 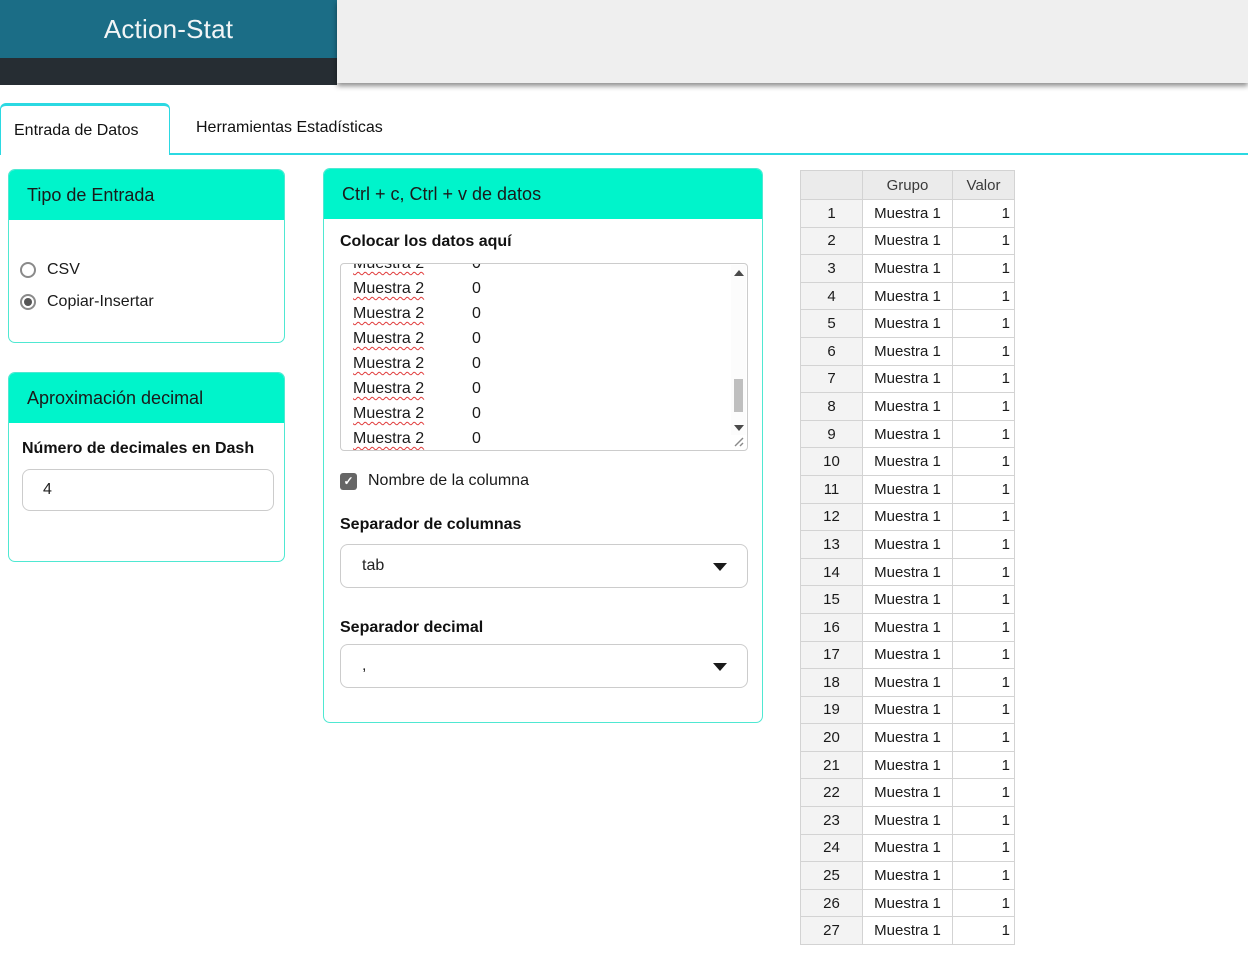 I want to click on row-index-cell: 5, so click(x=831, y=323).